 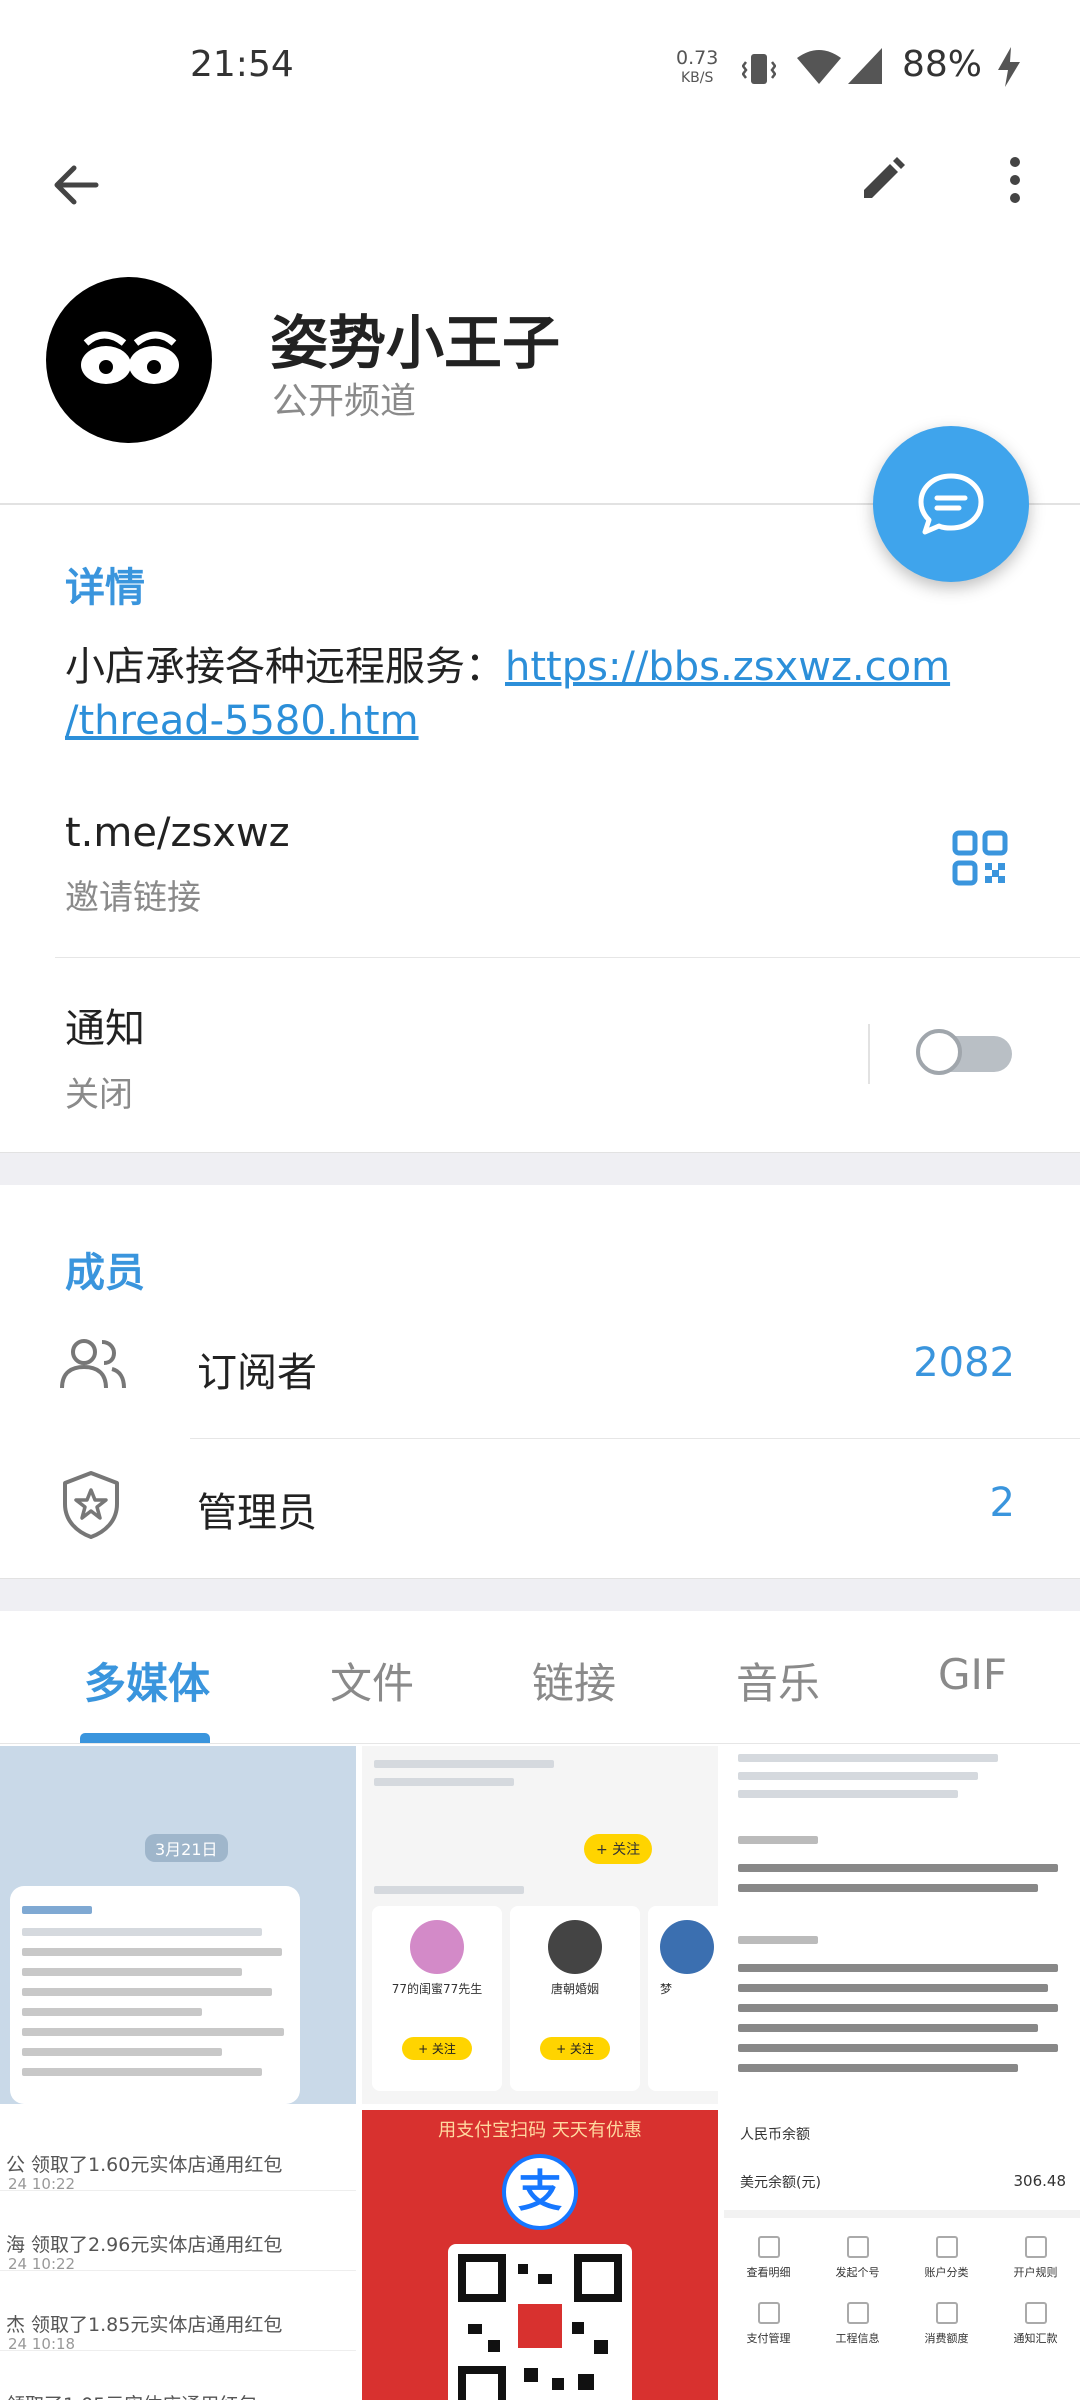 What do you see at coordinates (666, 1989) in the screenshot?
I see `profile-name: 梦` at bounding box center [666, 1989].